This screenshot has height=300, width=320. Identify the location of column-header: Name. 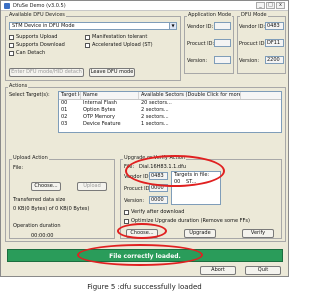
(110, 95).